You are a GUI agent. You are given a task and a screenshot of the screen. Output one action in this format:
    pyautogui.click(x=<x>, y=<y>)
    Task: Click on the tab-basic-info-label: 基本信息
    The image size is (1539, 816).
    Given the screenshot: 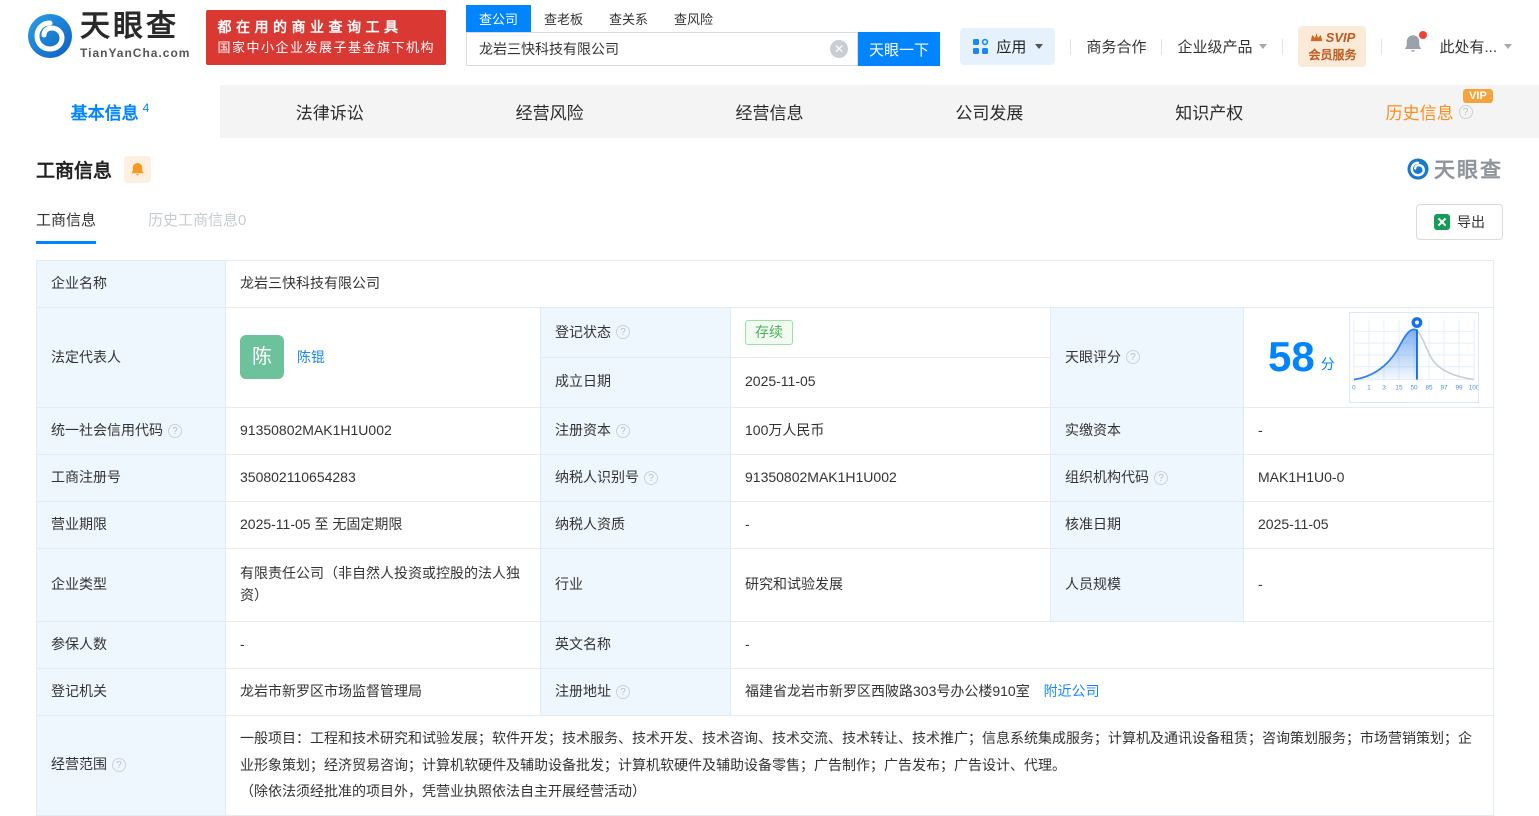 What is the action you would take?
    pyautogui.click(x=104, y=113)
    